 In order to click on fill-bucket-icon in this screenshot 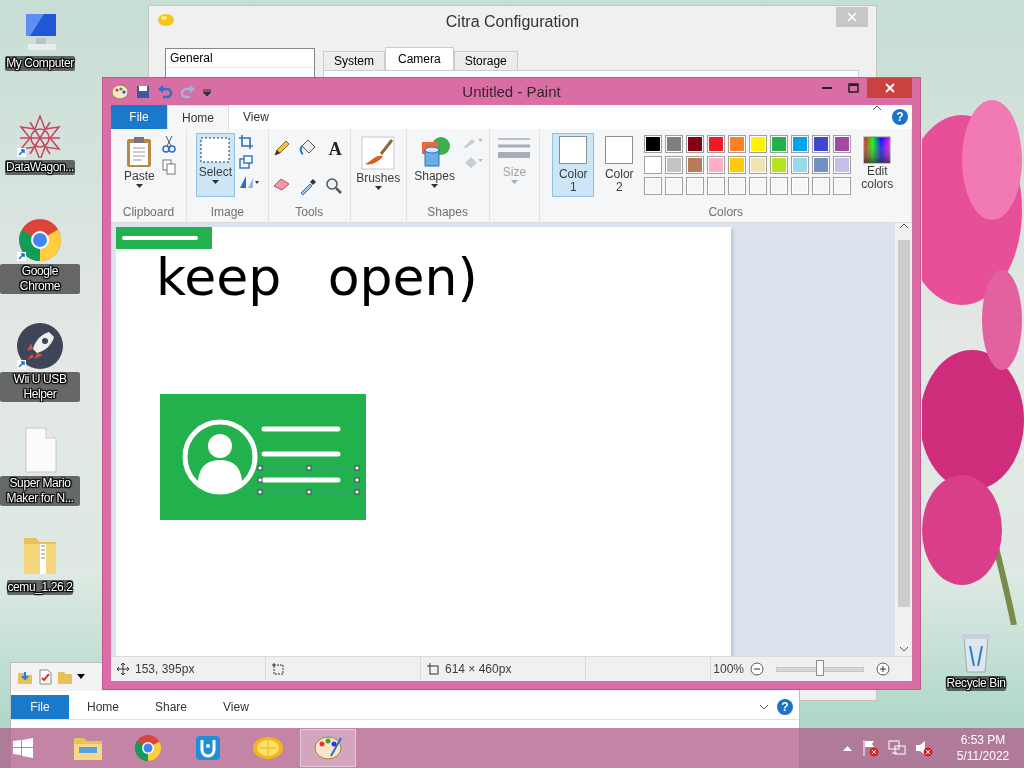, I will do `click(308, 148)`.